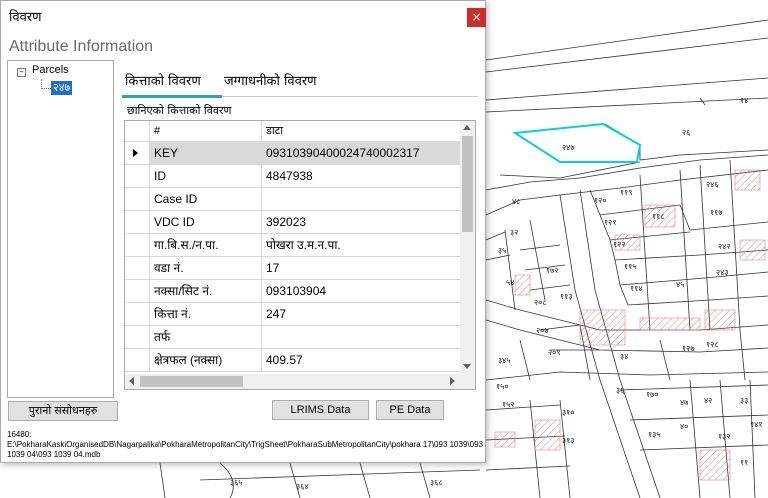 The height and width of the screenshot is (498, 768). I want to click on table-row: Case ID, so click(292, 199).